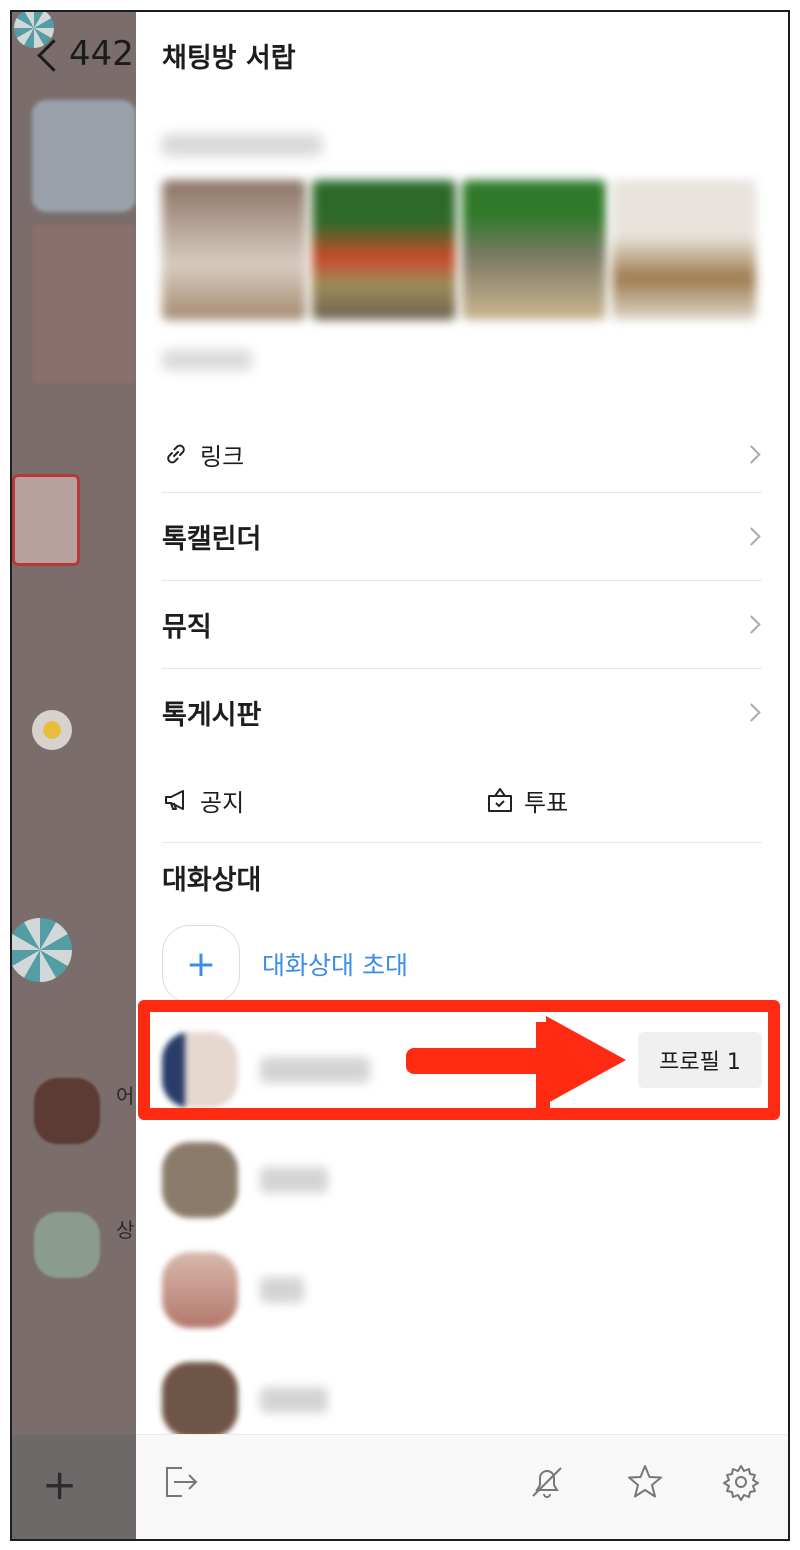  What do you see at coordinates (222, 802) in the screenshot?
I see `notice-label: 공지` at bounding box center [222, 802].